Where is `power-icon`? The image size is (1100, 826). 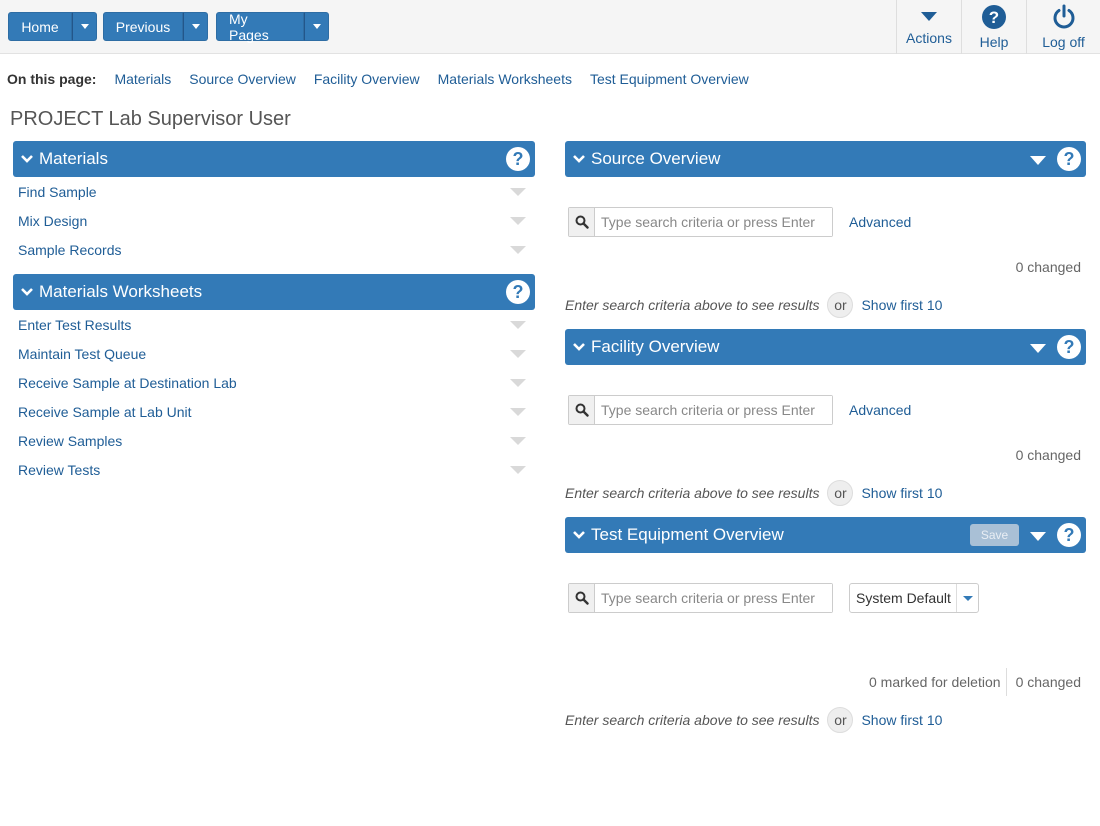 power-icon is located at coordinates (1063, 16).